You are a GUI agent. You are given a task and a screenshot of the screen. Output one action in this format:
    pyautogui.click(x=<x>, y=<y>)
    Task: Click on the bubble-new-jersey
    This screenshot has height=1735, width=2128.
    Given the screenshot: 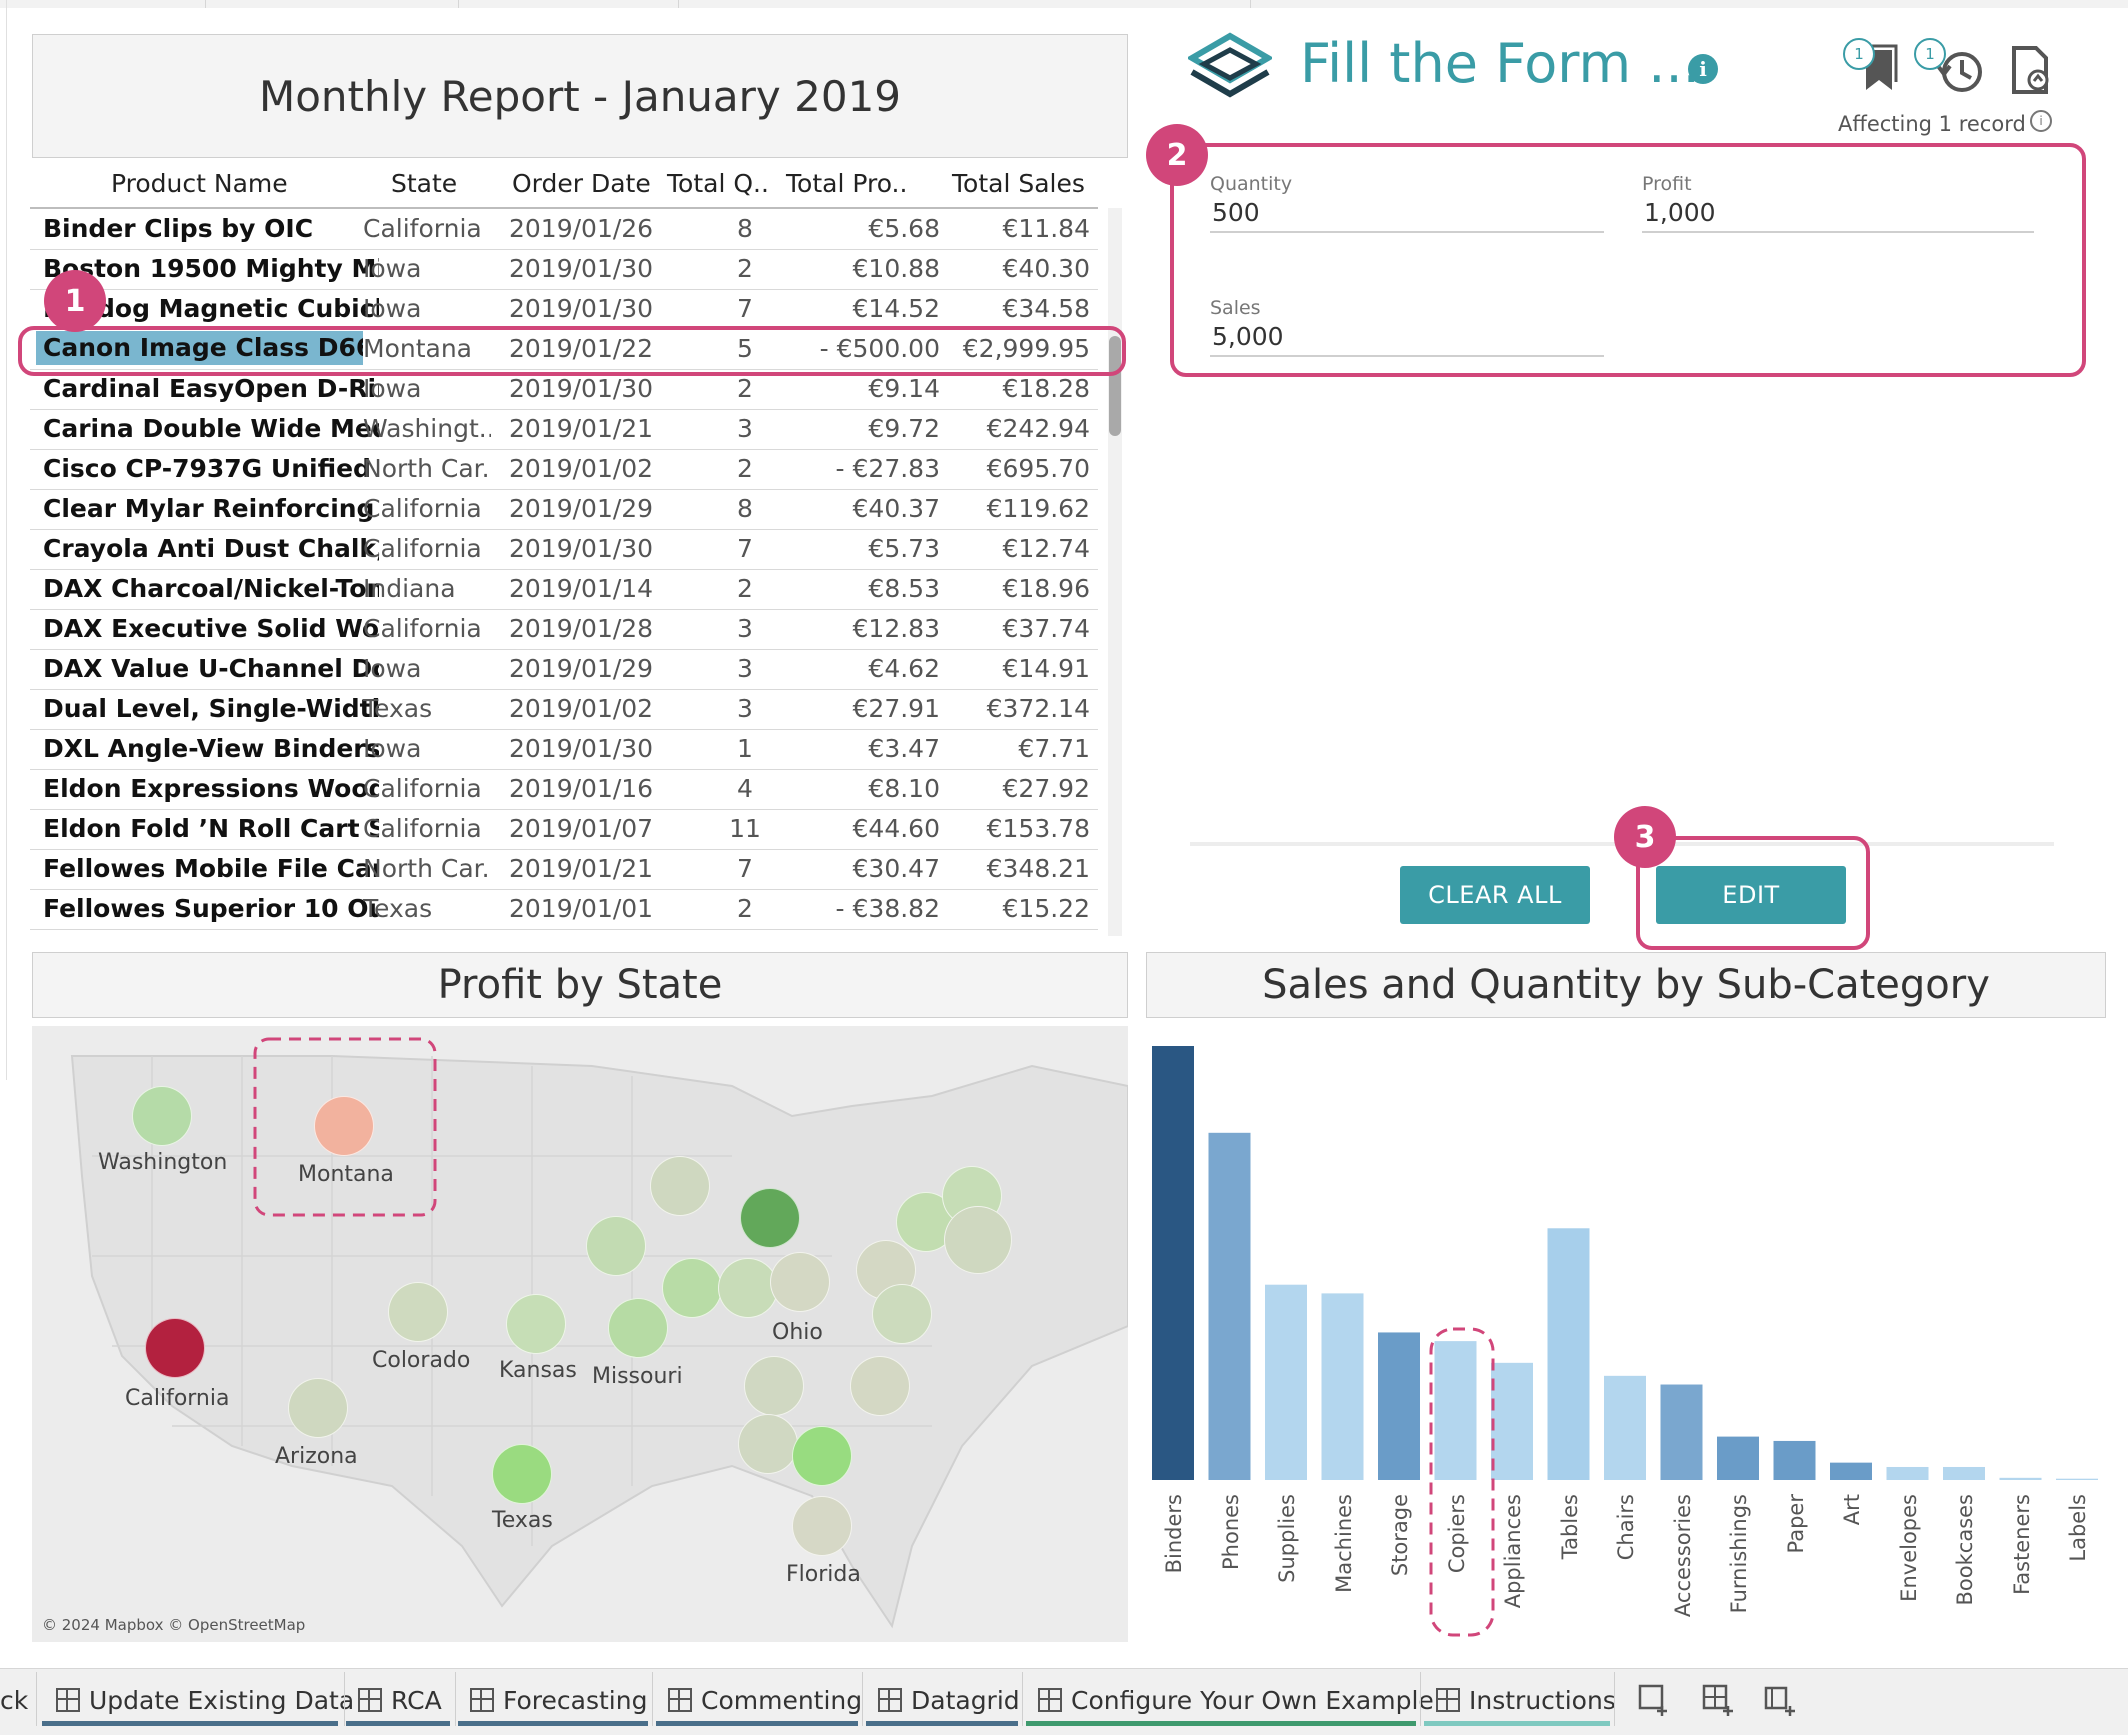 What is the action you would take?
    pyautogui.click(x=978, y=1240)
    